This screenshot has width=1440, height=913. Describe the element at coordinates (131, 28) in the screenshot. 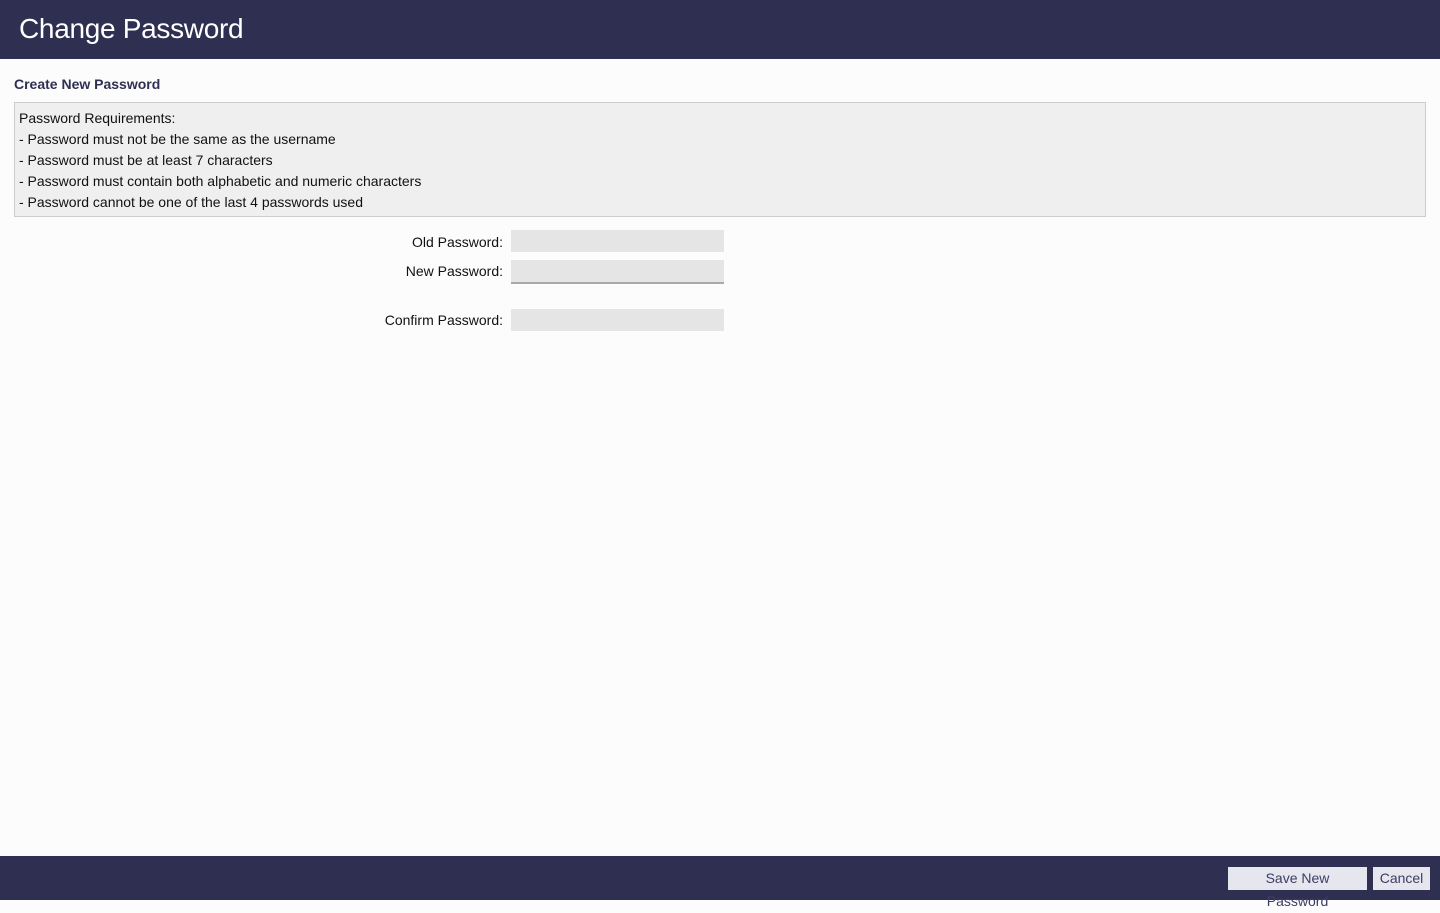

I see `page-title: Change Password` at that location.